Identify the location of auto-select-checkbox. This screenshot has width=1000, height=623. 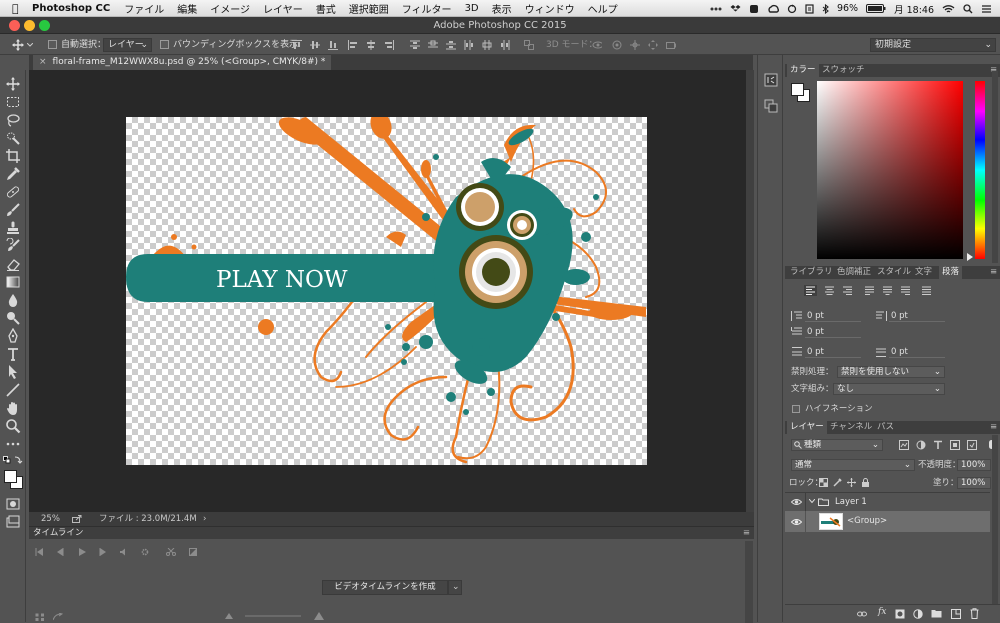
(52, 44).